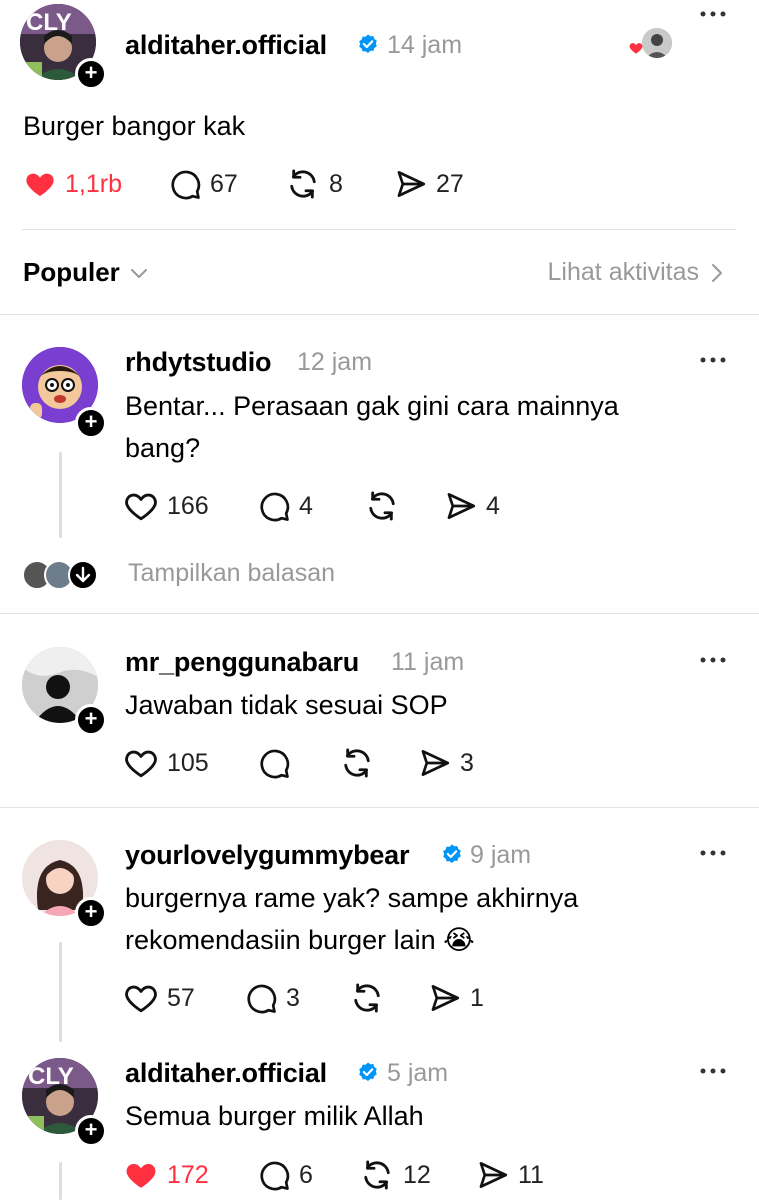 This screenshot has height=1200, width=759. What do you see at coordinates (636, 48) in the screenshot?
I see `liked-by-heart-icon` at bounding box center [636, 48].